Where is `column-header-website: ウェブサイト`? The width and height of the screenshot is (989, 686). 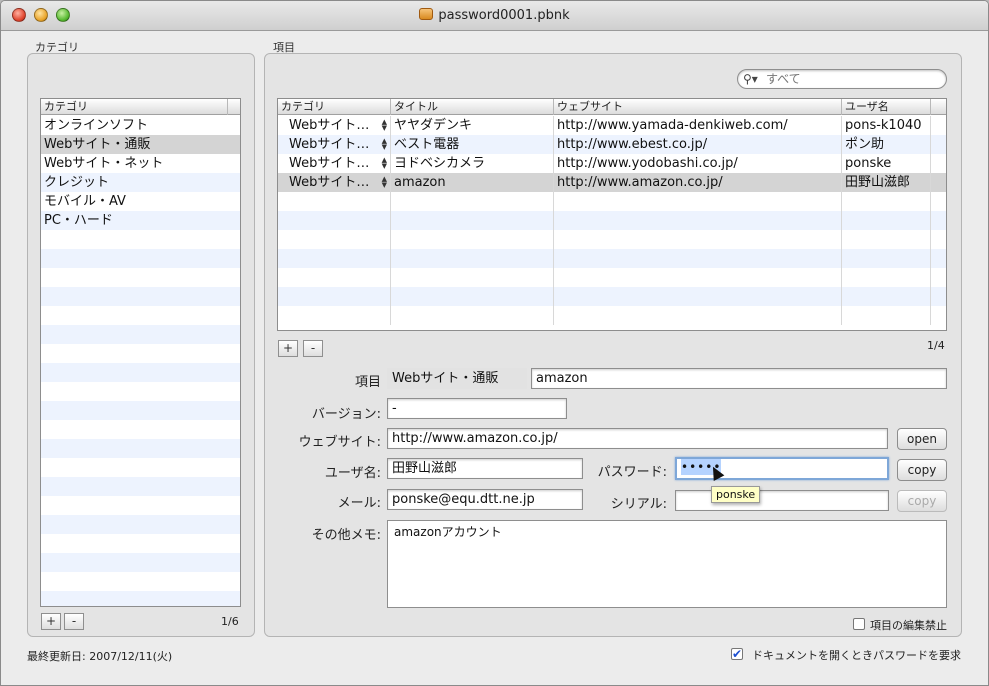 column-header-website: ウェブサイト is located at coordinates (698, 107).